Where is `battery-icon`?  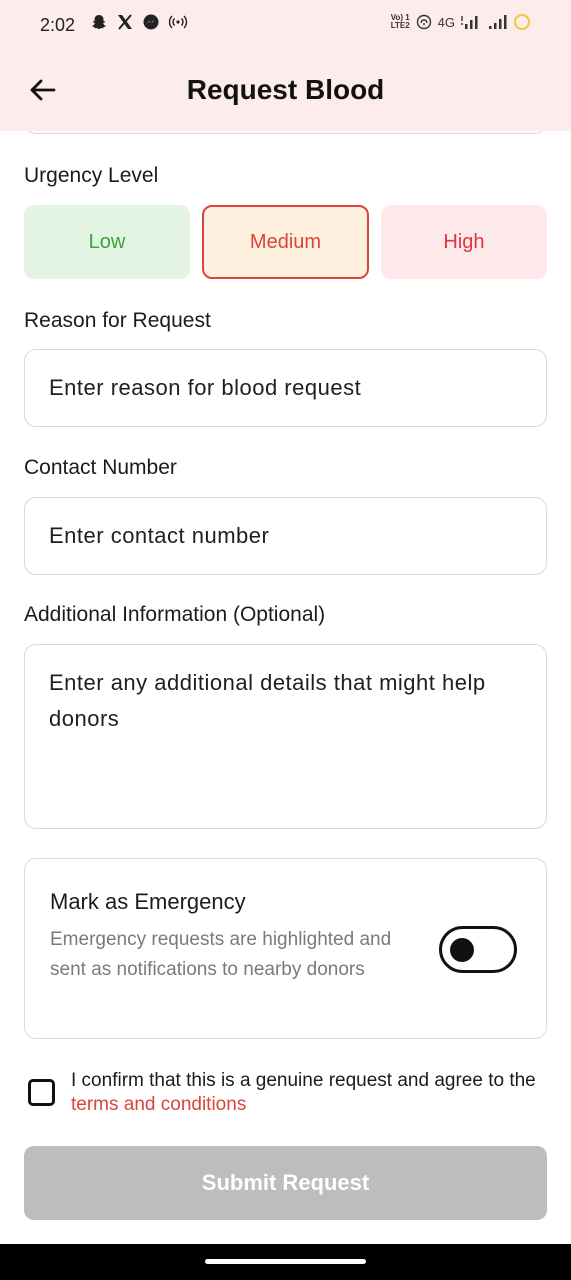
battery-icon is located at coordinates (522, 22).